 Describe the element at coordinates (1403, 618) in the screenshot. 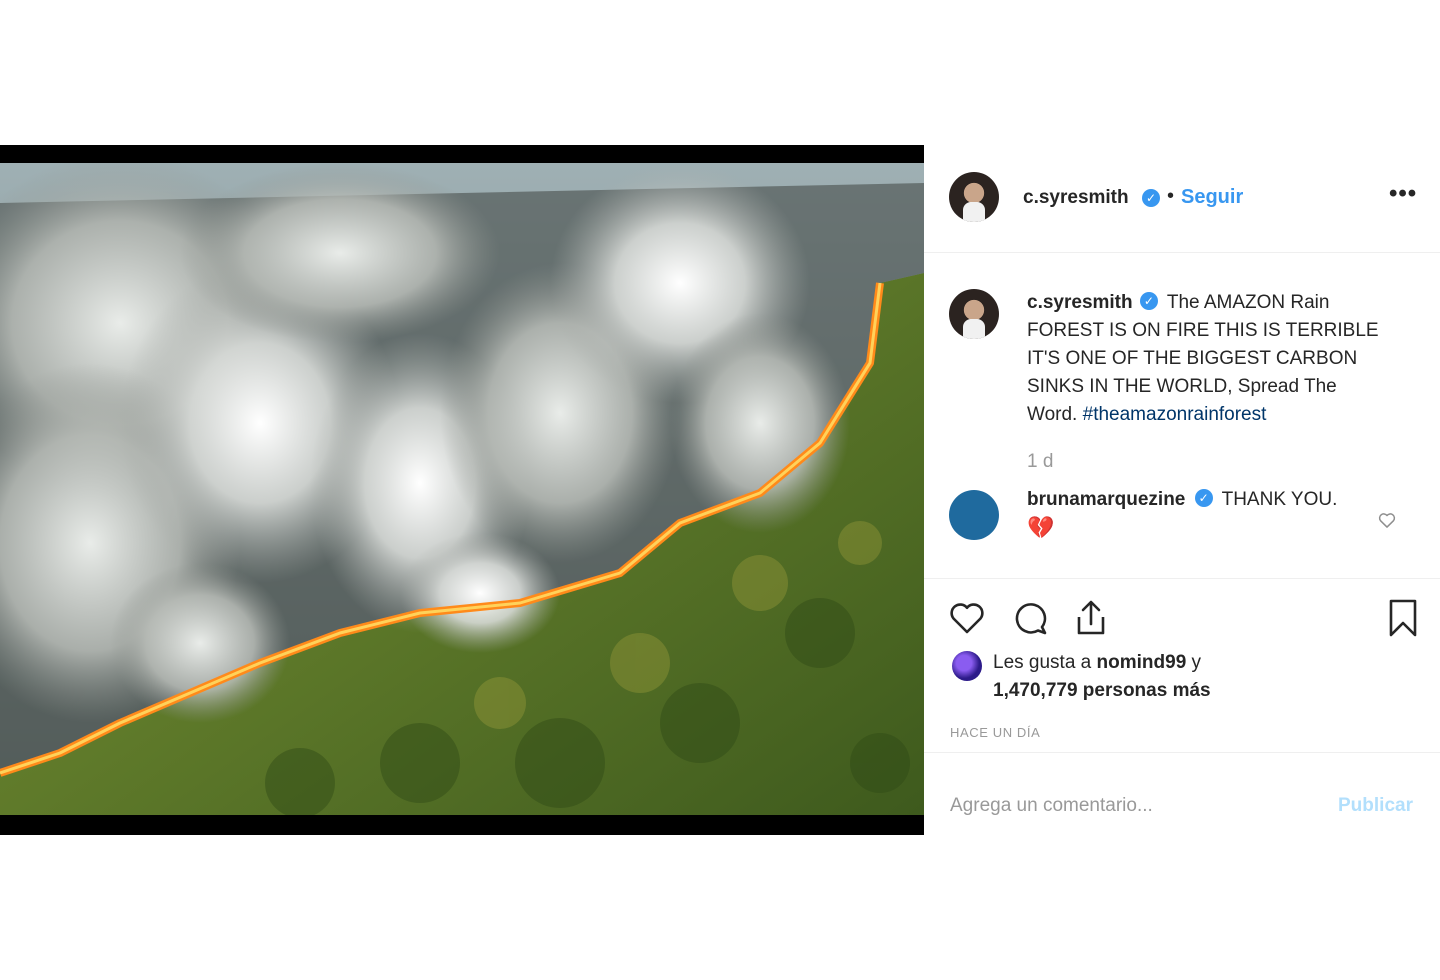

I see `bookmark-icon` at that location.